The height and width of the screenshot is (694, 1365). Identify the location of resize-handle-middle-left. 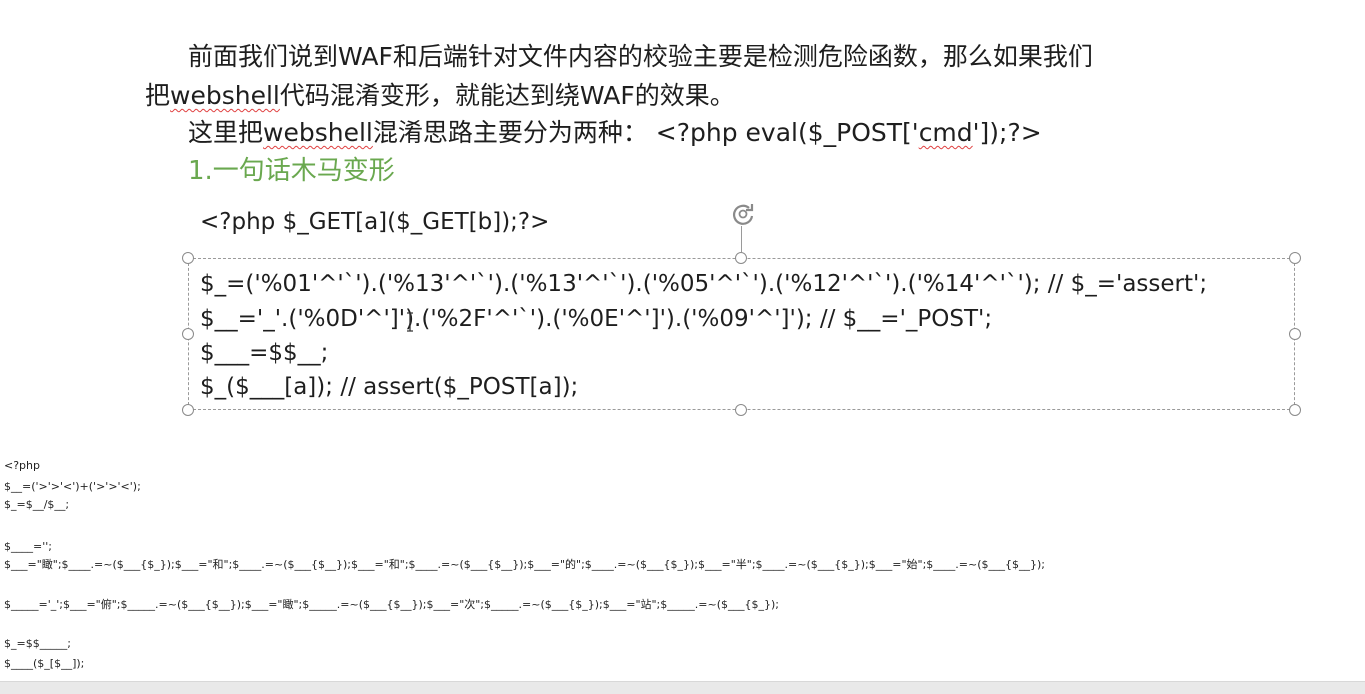
(188, 334).